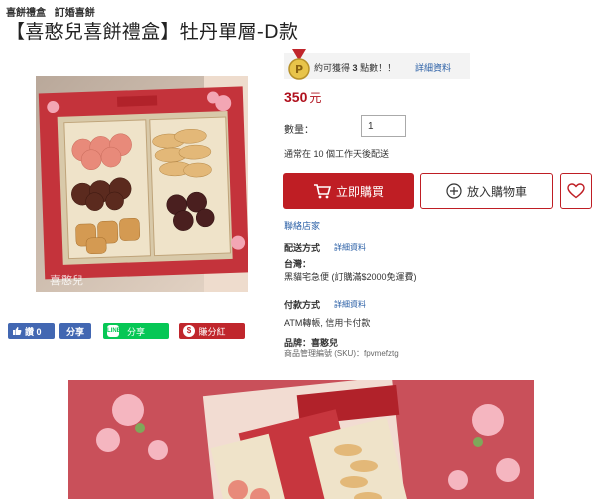 Image resolution: width=600 pixels, height=499 pixels. I want to click on buy-now-label: 立即購買, so click(359, 191).